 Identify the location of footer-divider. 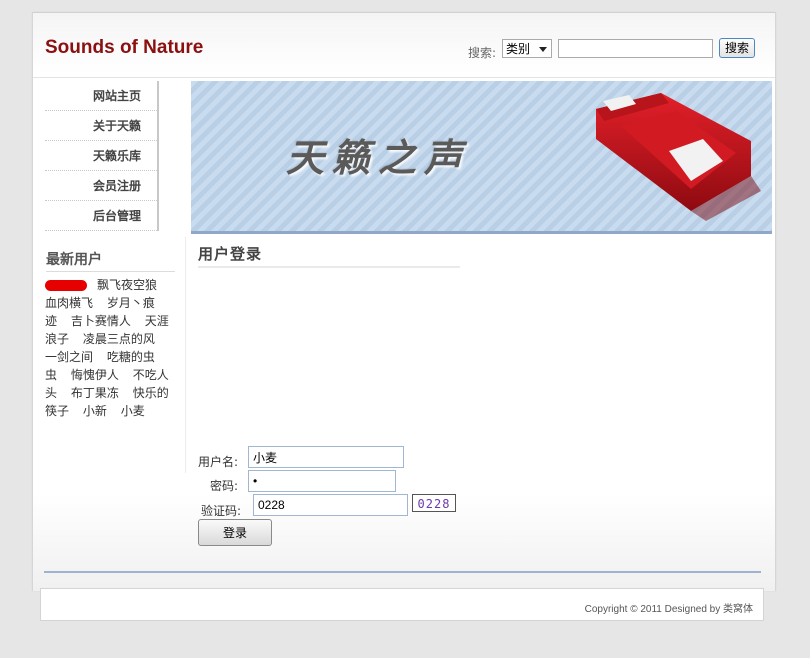
(402, 572).